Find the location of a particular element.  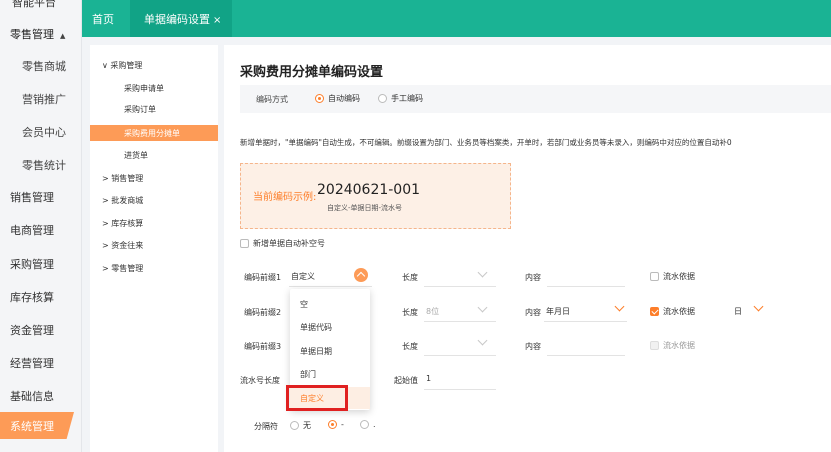

checkbox-label: 新增单据自动补空号 is located at coordinates (289, 243).